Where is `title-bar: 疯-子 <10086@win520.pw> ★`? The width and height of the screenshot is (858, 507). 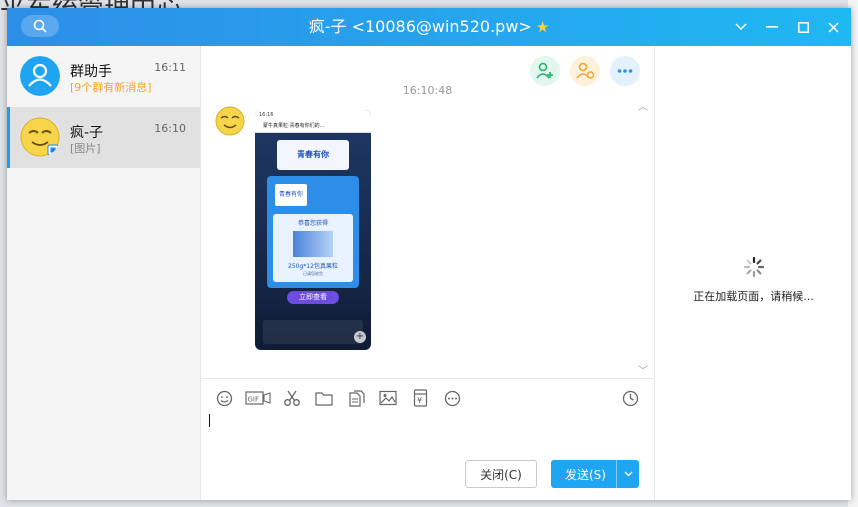
title-bar: 疯-子 <10086@win520.pw> ★ is located at coordinates (429, 27).